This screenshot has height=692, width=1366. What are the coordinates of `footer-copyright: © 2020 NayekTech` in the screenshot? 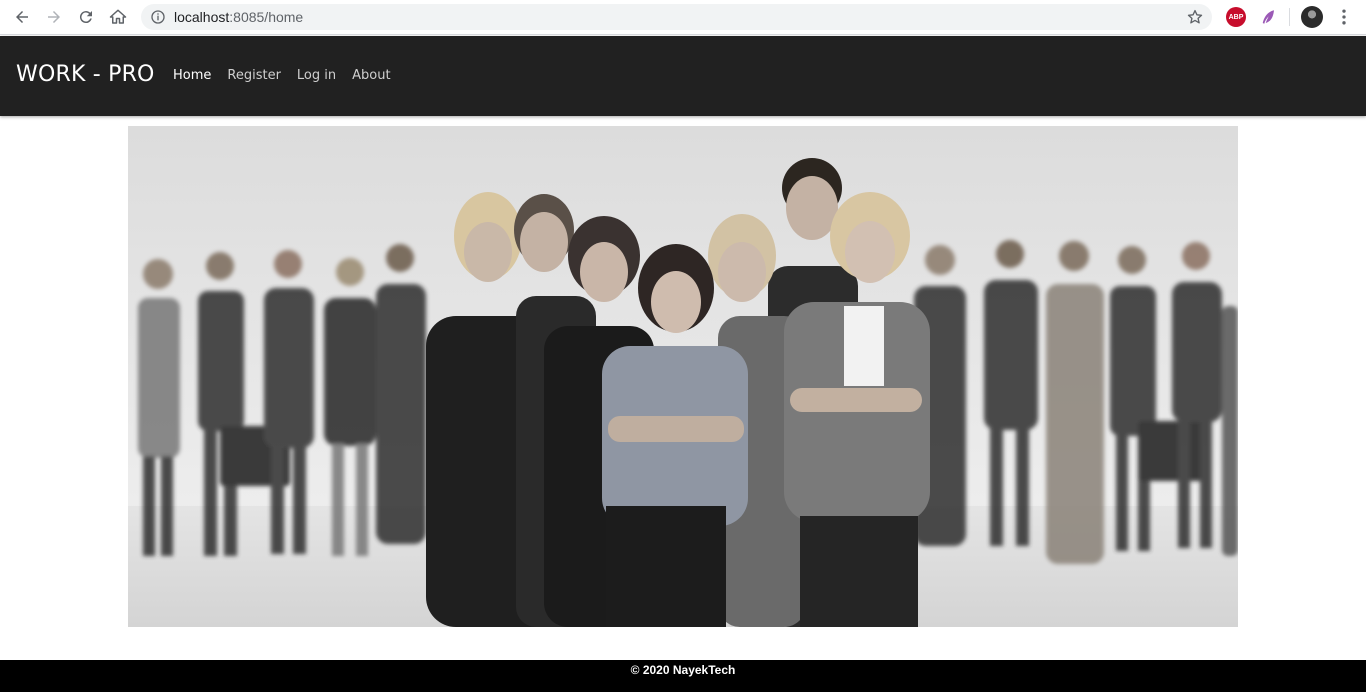 It's located at (683, 670).